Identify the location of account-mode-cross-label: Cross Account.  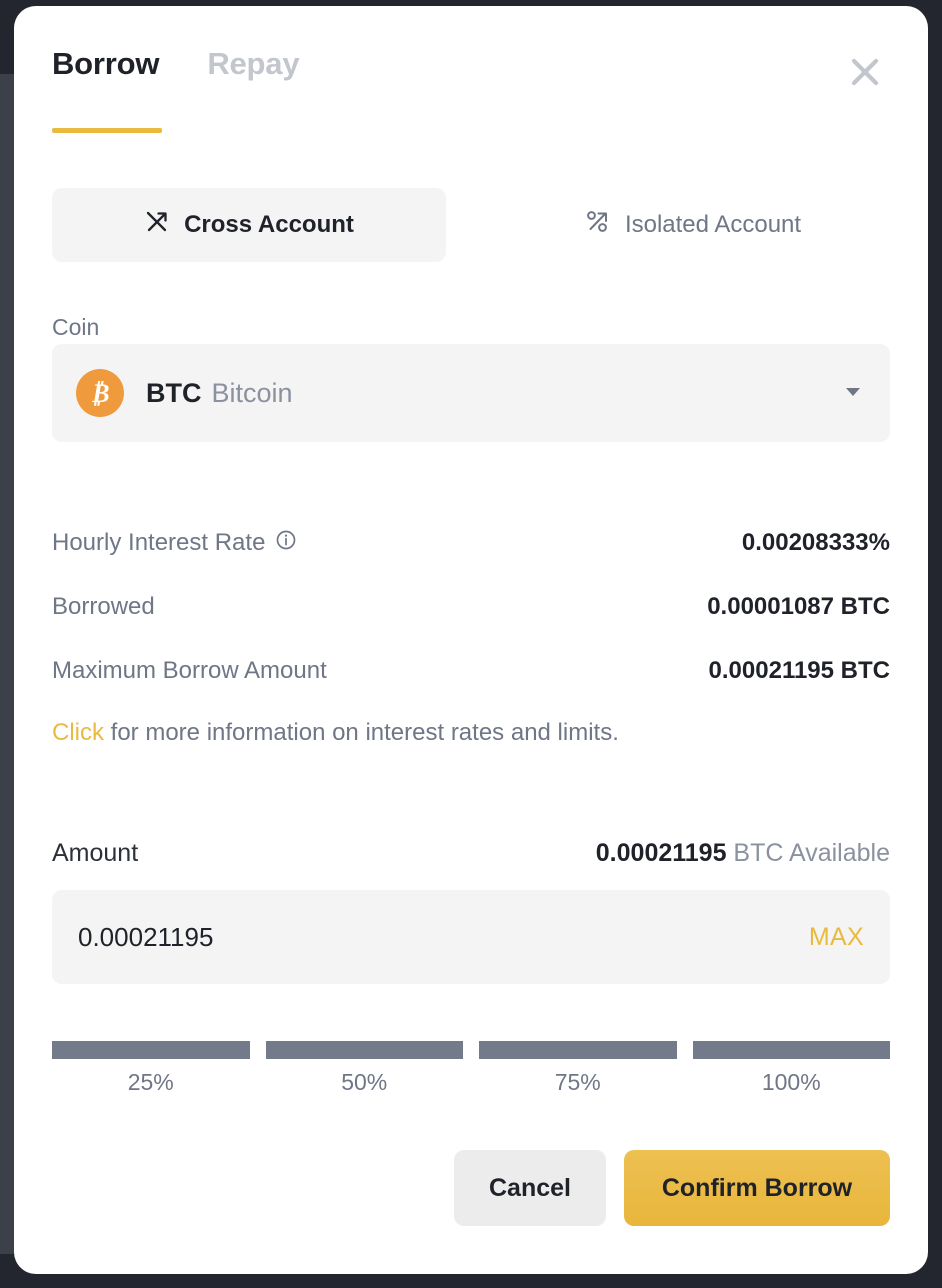
(269, 224).